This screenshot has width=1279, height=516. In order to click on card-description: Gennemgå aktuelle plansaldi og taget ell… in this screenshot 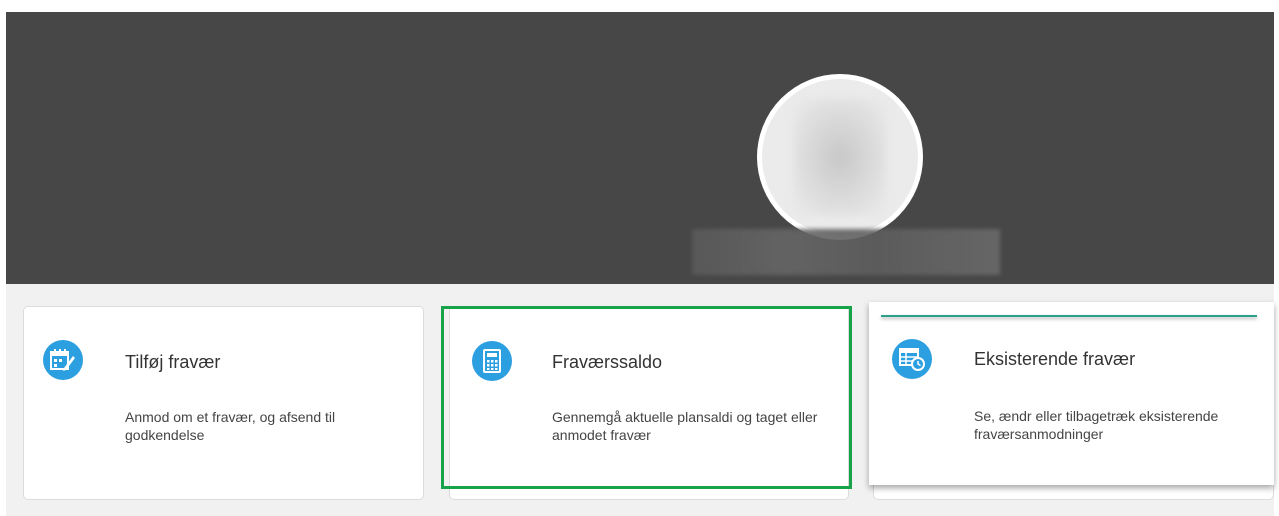, I will do `click(685, 426)`.